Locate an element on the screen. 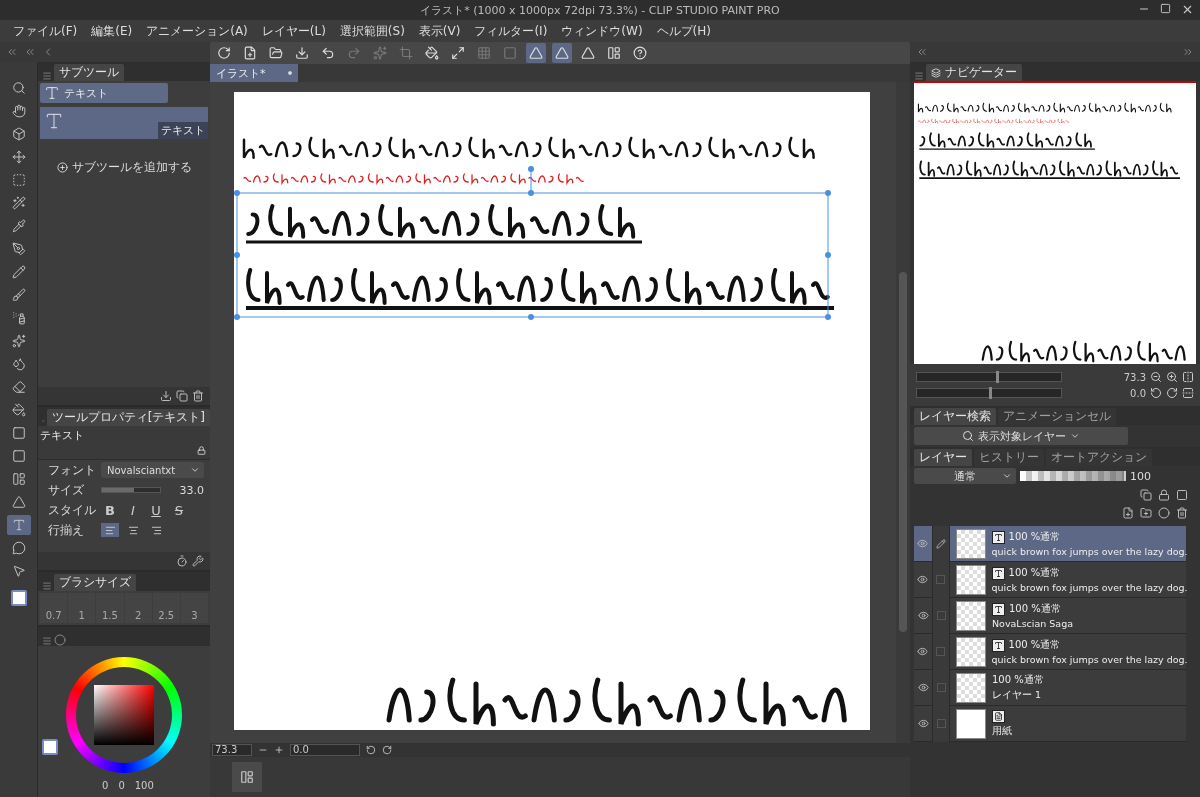  size-slider is located at coordinates (131, 490).